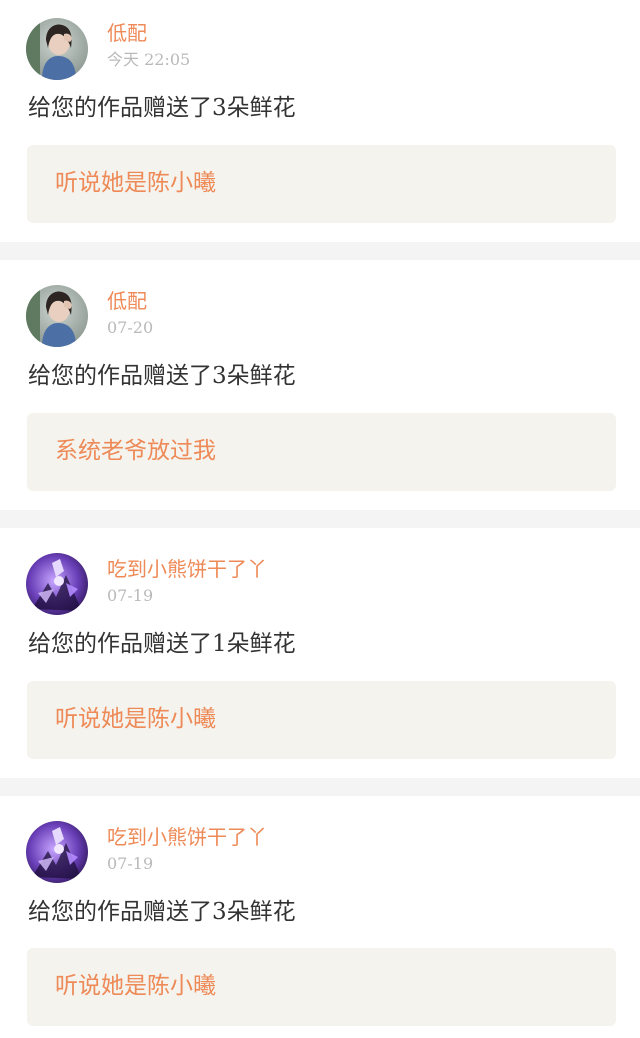 The height and width of the screenshot is (1038, 640). What do you see at coordinates (321, 452) in the screenshot?
I see `work-link-box: 系统老爷放过我` at bounding box center [321, 452].